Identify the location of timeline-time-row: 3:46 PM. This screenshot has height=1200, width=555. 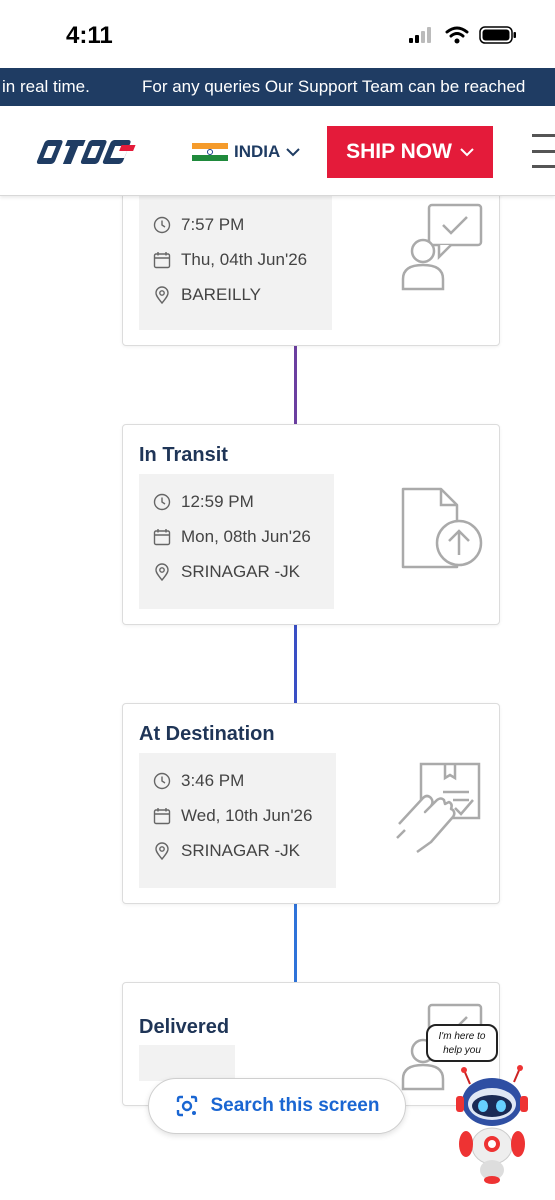
(198, 781).